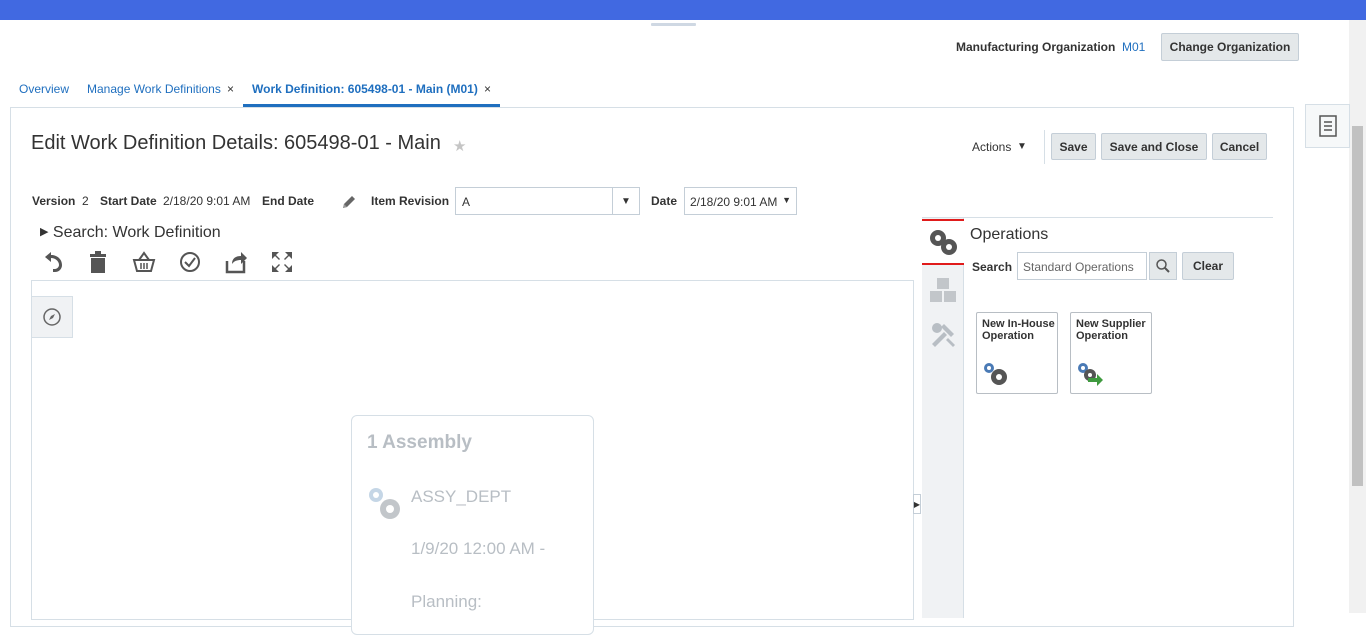 This screenshot has height=635, width=1366. I want to click on version-label: Version, so click(54, 201).